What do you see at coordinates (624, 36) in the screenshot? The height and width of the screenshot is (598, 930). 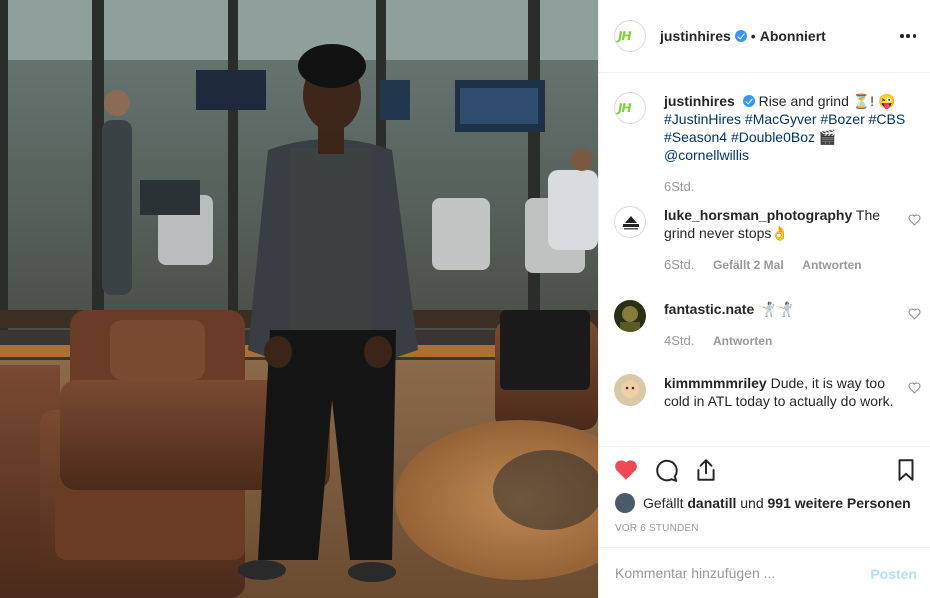 I see `author-logo-graffiti: JH` at bounding box center [624, 36].